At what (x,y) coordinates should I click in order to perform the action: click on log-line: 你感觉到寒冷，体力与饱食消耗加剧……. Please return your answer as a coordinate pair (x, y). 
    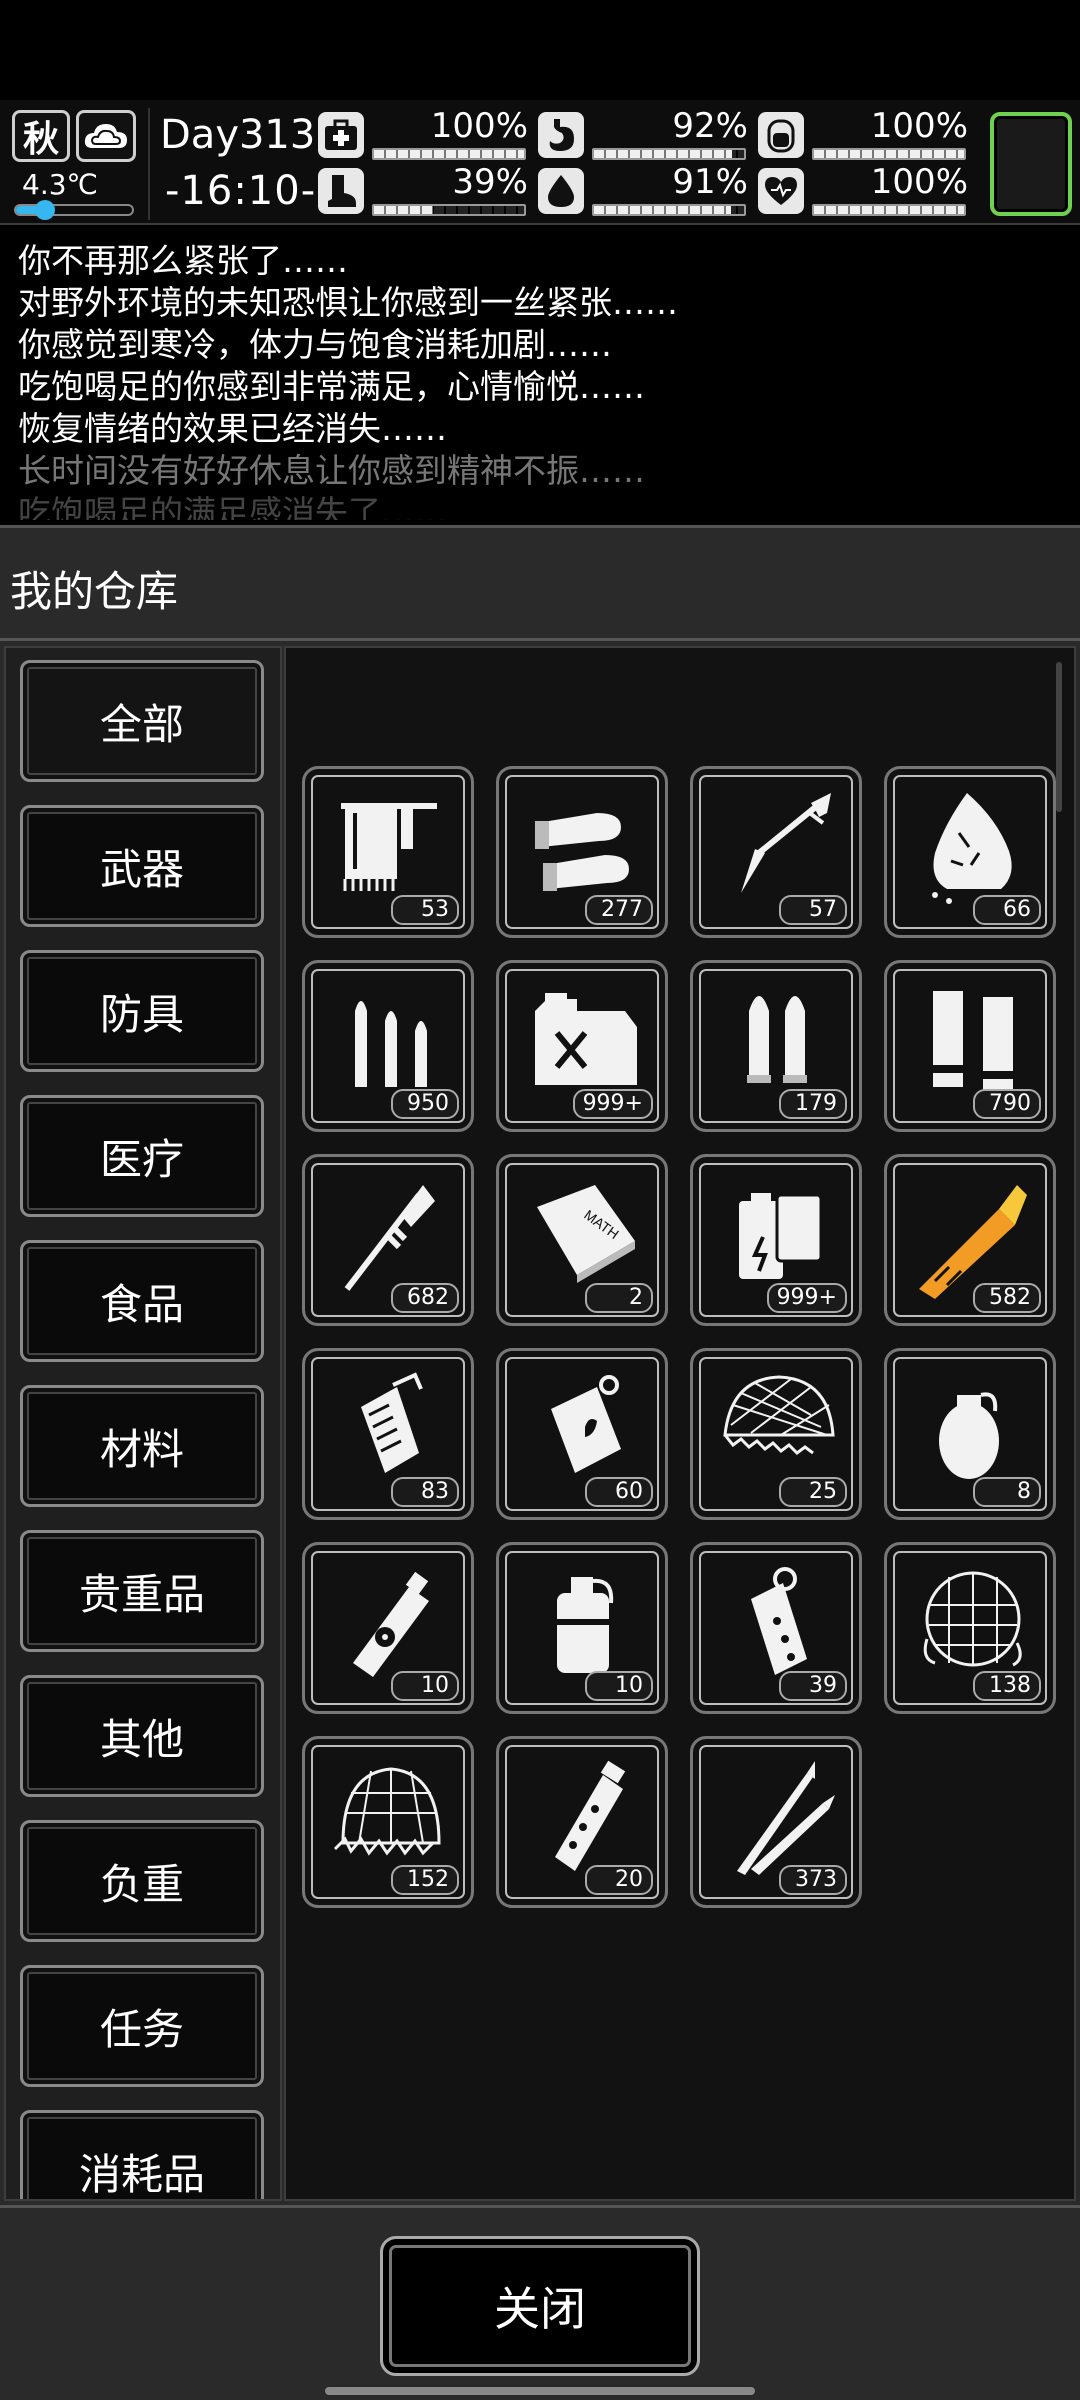
    Looking at the image, I should click on (315, 344).